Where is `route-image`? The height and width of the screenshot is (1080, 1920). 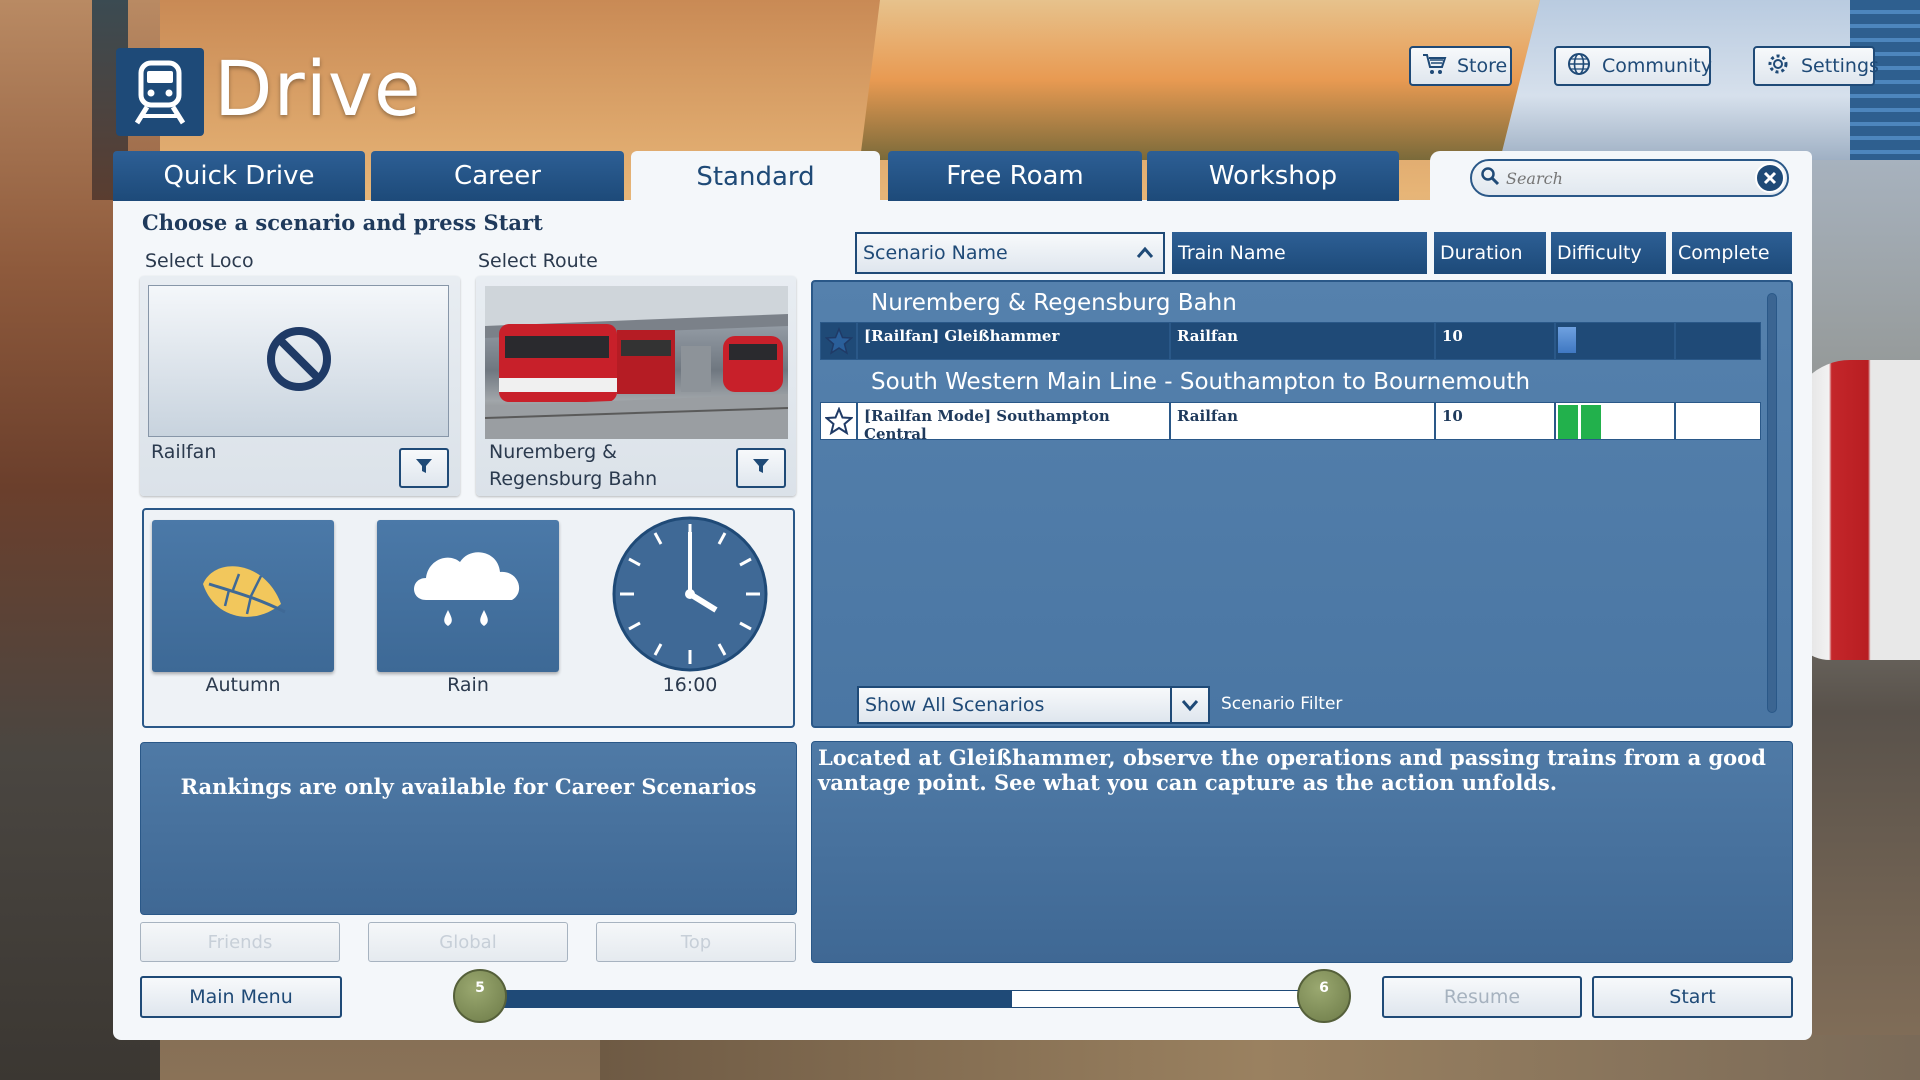
route-image is located at coordinates (636, 362).